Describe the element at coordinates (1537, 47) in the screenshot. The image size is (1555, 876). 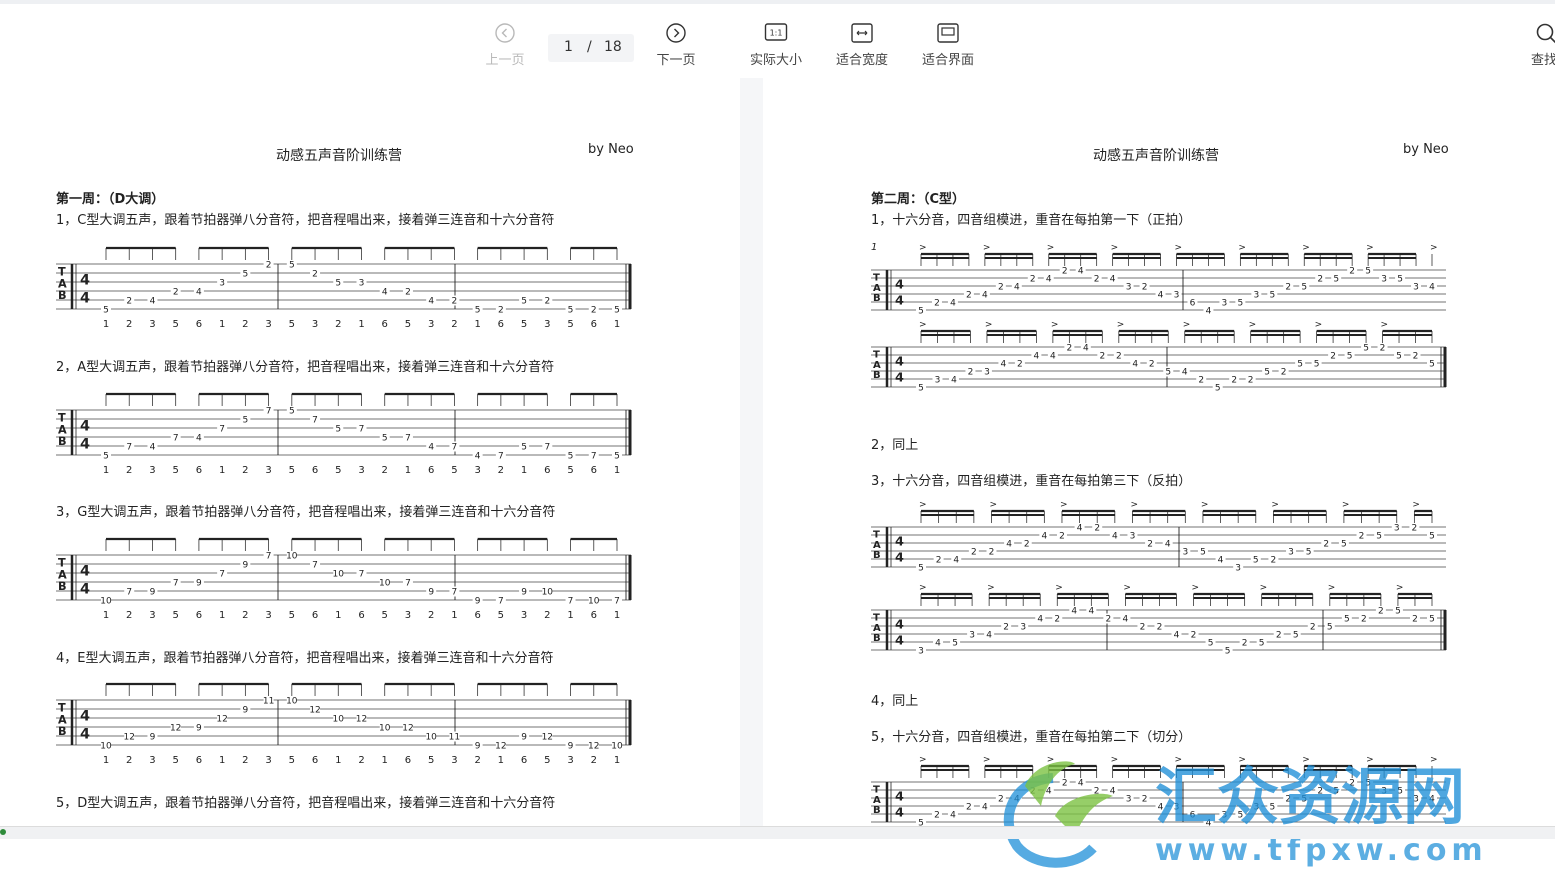
I see `search-button: 查找` at that location.